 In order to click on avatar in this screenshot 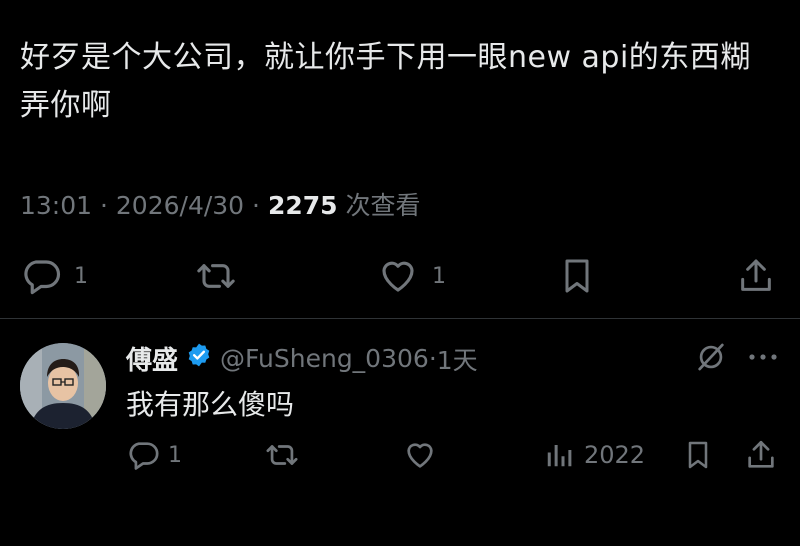, I will do `click(63, 386)`.